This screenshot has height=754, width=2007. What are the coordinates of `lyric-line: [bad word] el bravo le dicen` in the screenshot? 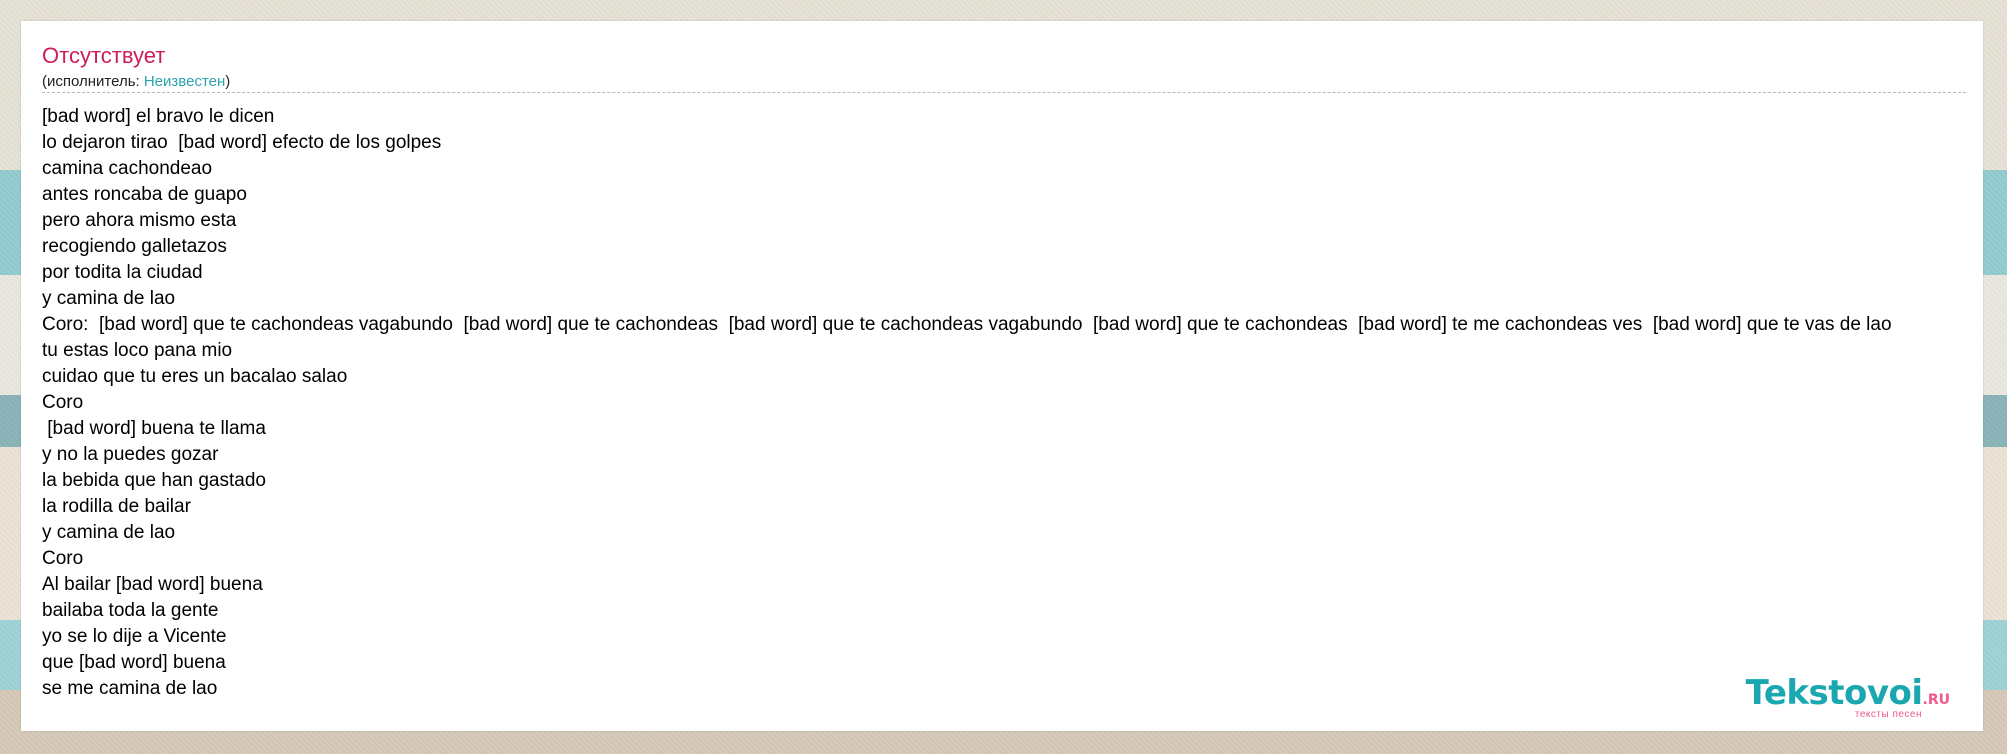 It's located at (158, 116).